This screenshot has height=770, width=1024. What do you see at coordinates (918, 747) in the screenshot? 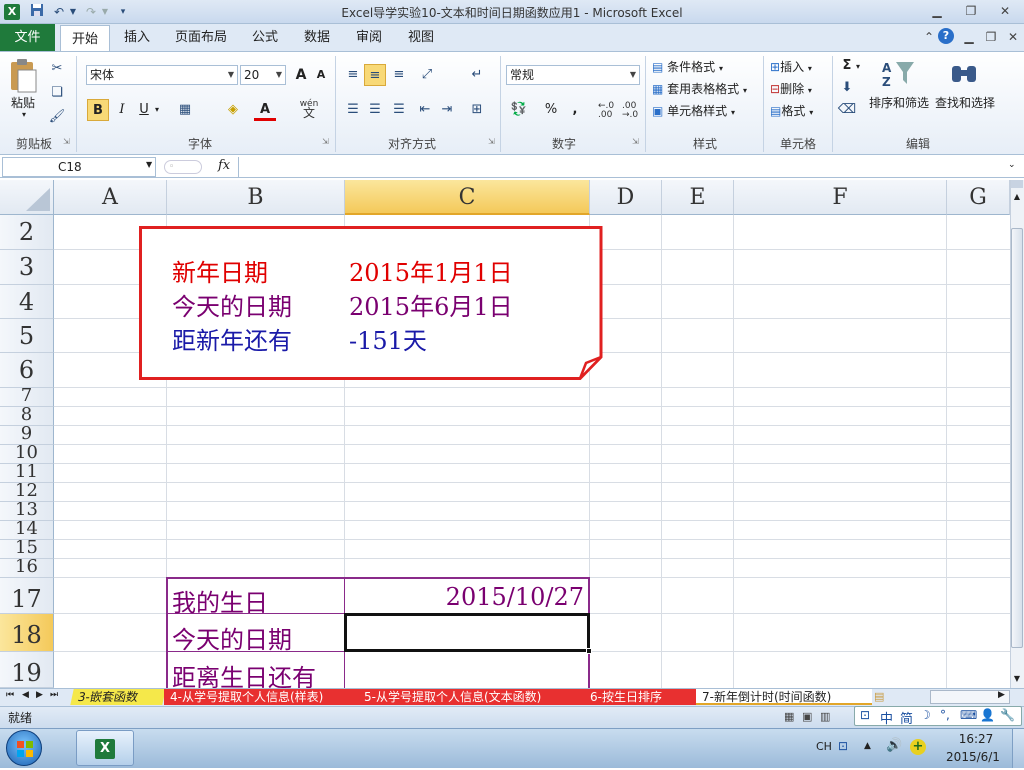
I see `network-icon: +` at bounding box center [918, 747].